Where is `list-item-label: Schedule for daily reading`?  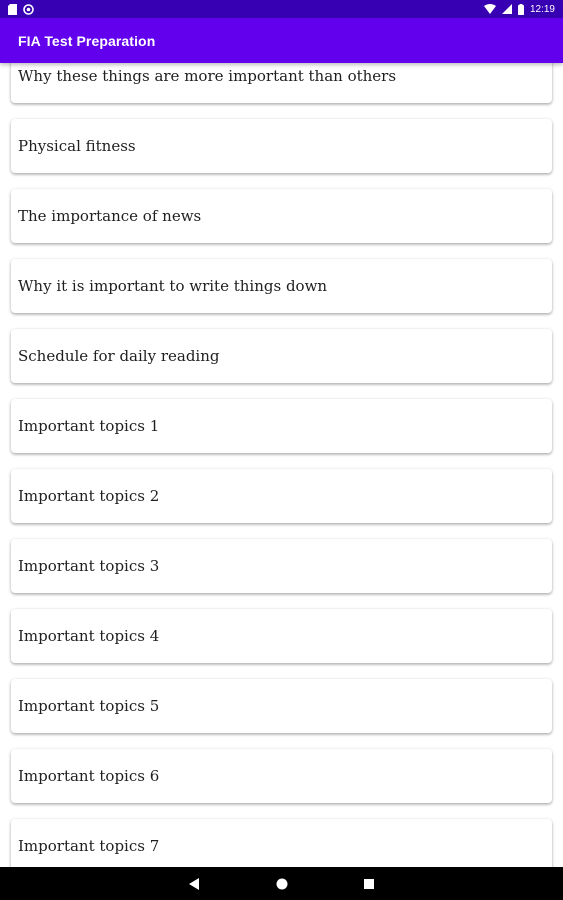 list-item-label: Schedule for daily reading is located at coordinates (119, 356).